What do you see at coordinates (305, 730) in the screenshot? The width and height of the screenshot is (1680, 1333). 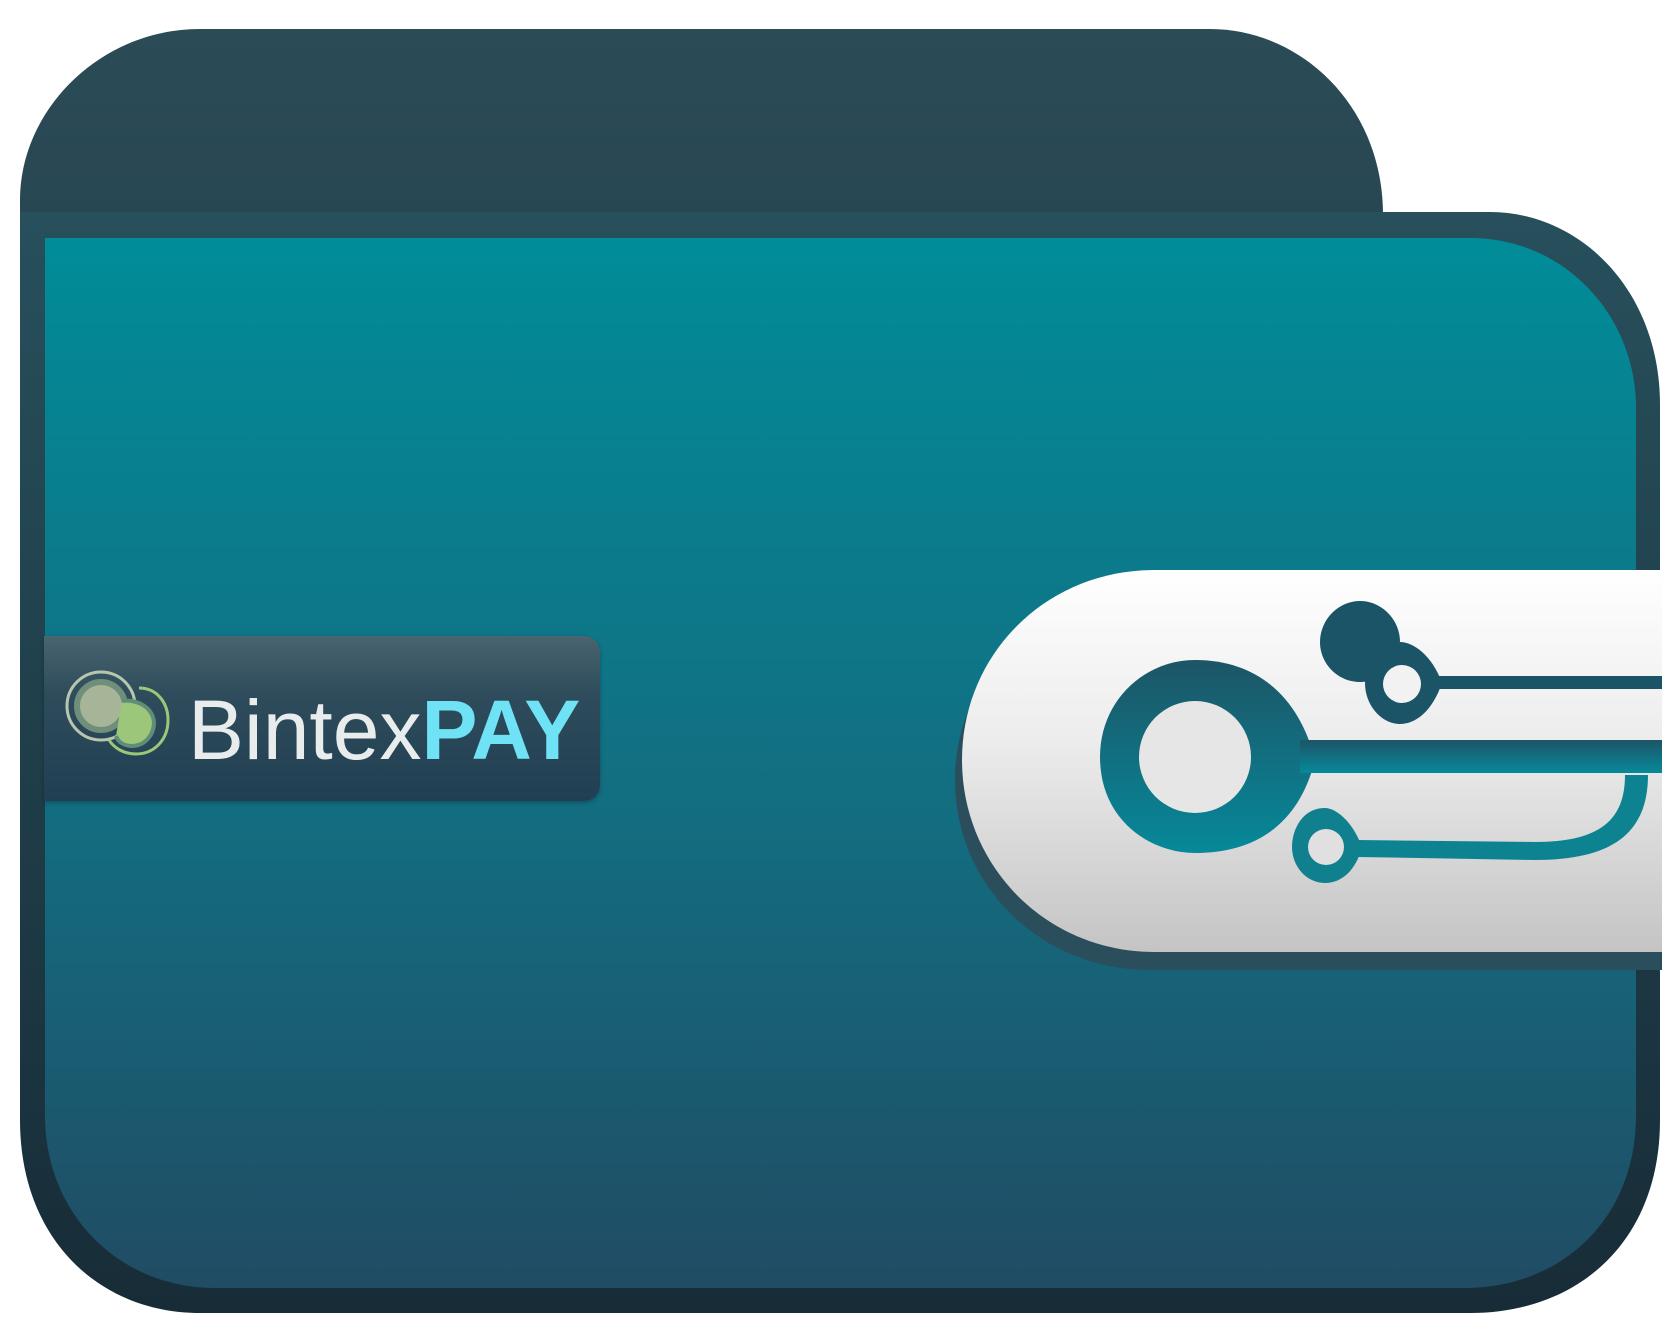 I see `brand-name-part1: Bintex` at bounding box center [305, 730].